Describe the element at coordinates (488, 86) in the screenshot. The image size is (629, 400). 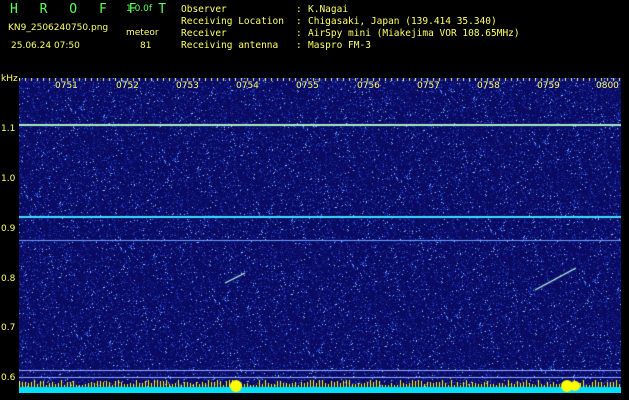
I see `time-tick-0758: 0758` at that location.